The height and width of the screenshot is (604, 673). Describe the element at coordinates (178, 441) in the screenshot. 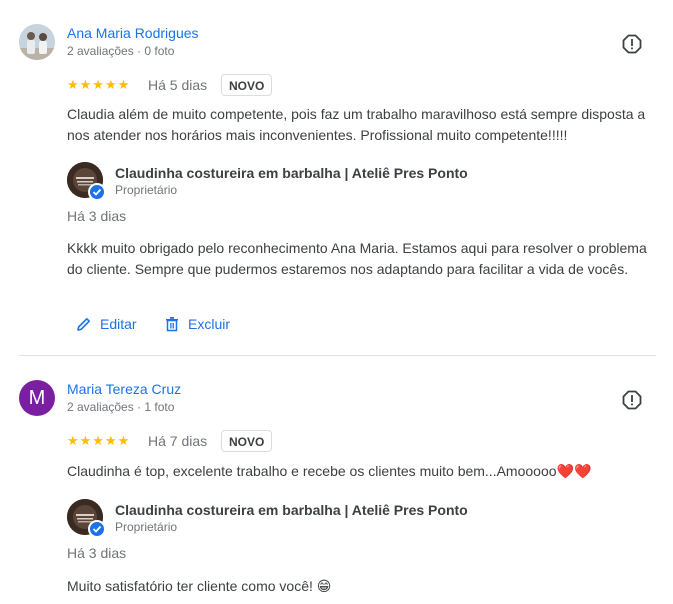

I see `review-date: Há 7 dias` at that location.